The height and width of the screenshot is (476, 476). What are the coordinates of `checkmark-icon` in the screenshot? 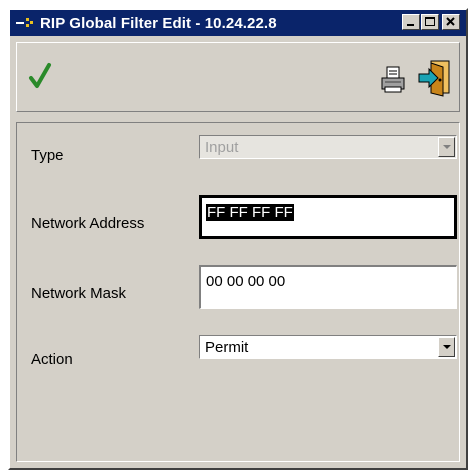 It's located at (40, 75).